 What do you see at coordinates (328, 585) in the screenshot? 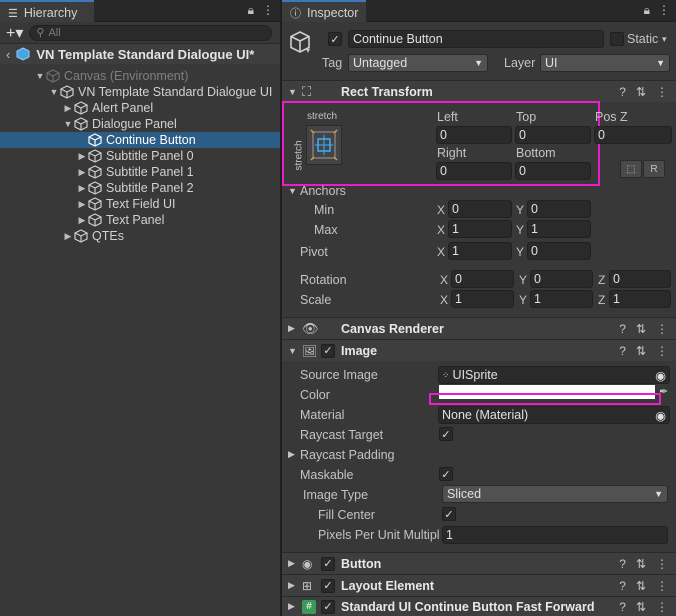
I see `layout-enabled-checkbox: ✓` at bounding box center [328, 585].